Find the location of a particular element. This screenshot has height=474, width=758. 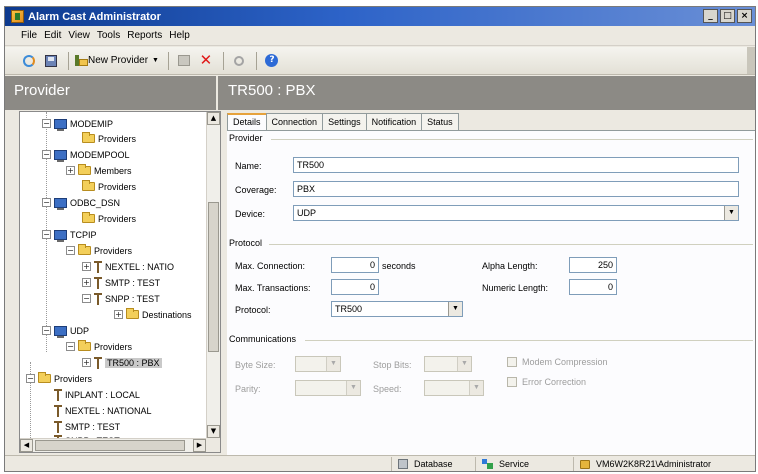

scroll-right-button: ▶ is located at coordinates (199, 445).